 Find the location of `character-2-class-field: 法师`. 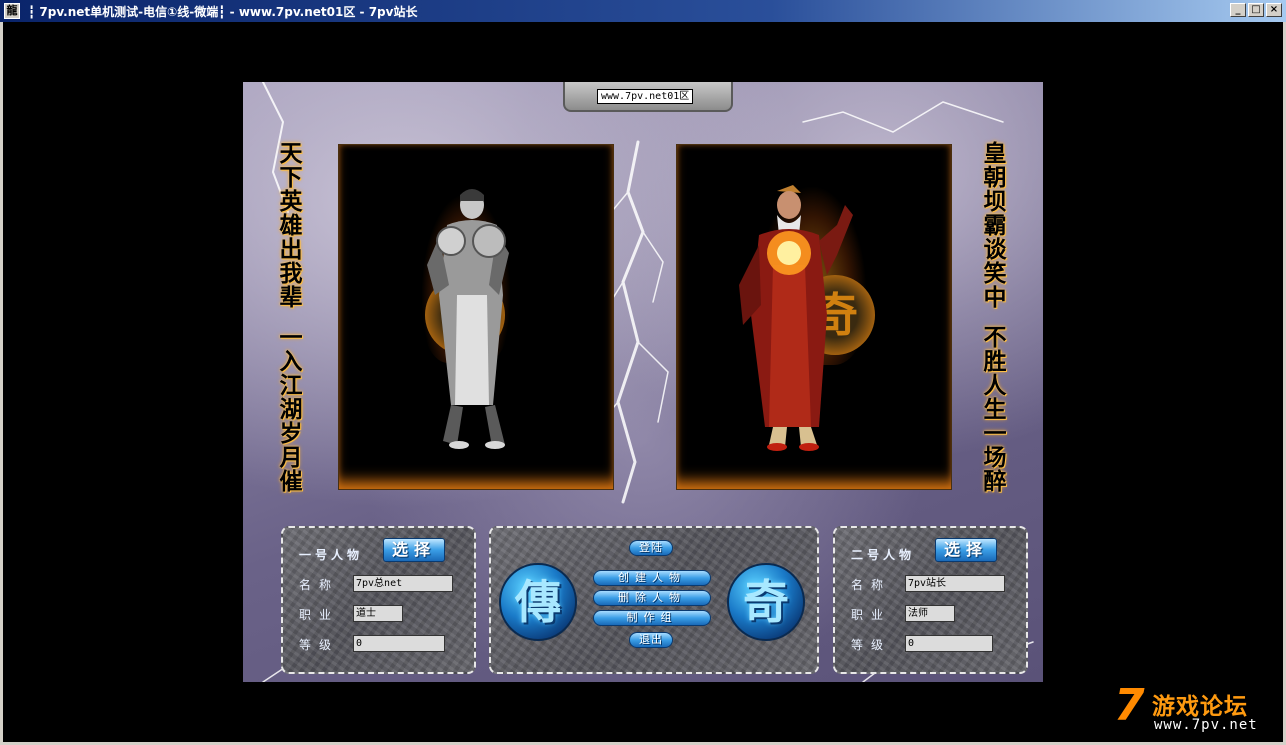

character-2-class-field: 法师 is located at coordinates (930, 613).